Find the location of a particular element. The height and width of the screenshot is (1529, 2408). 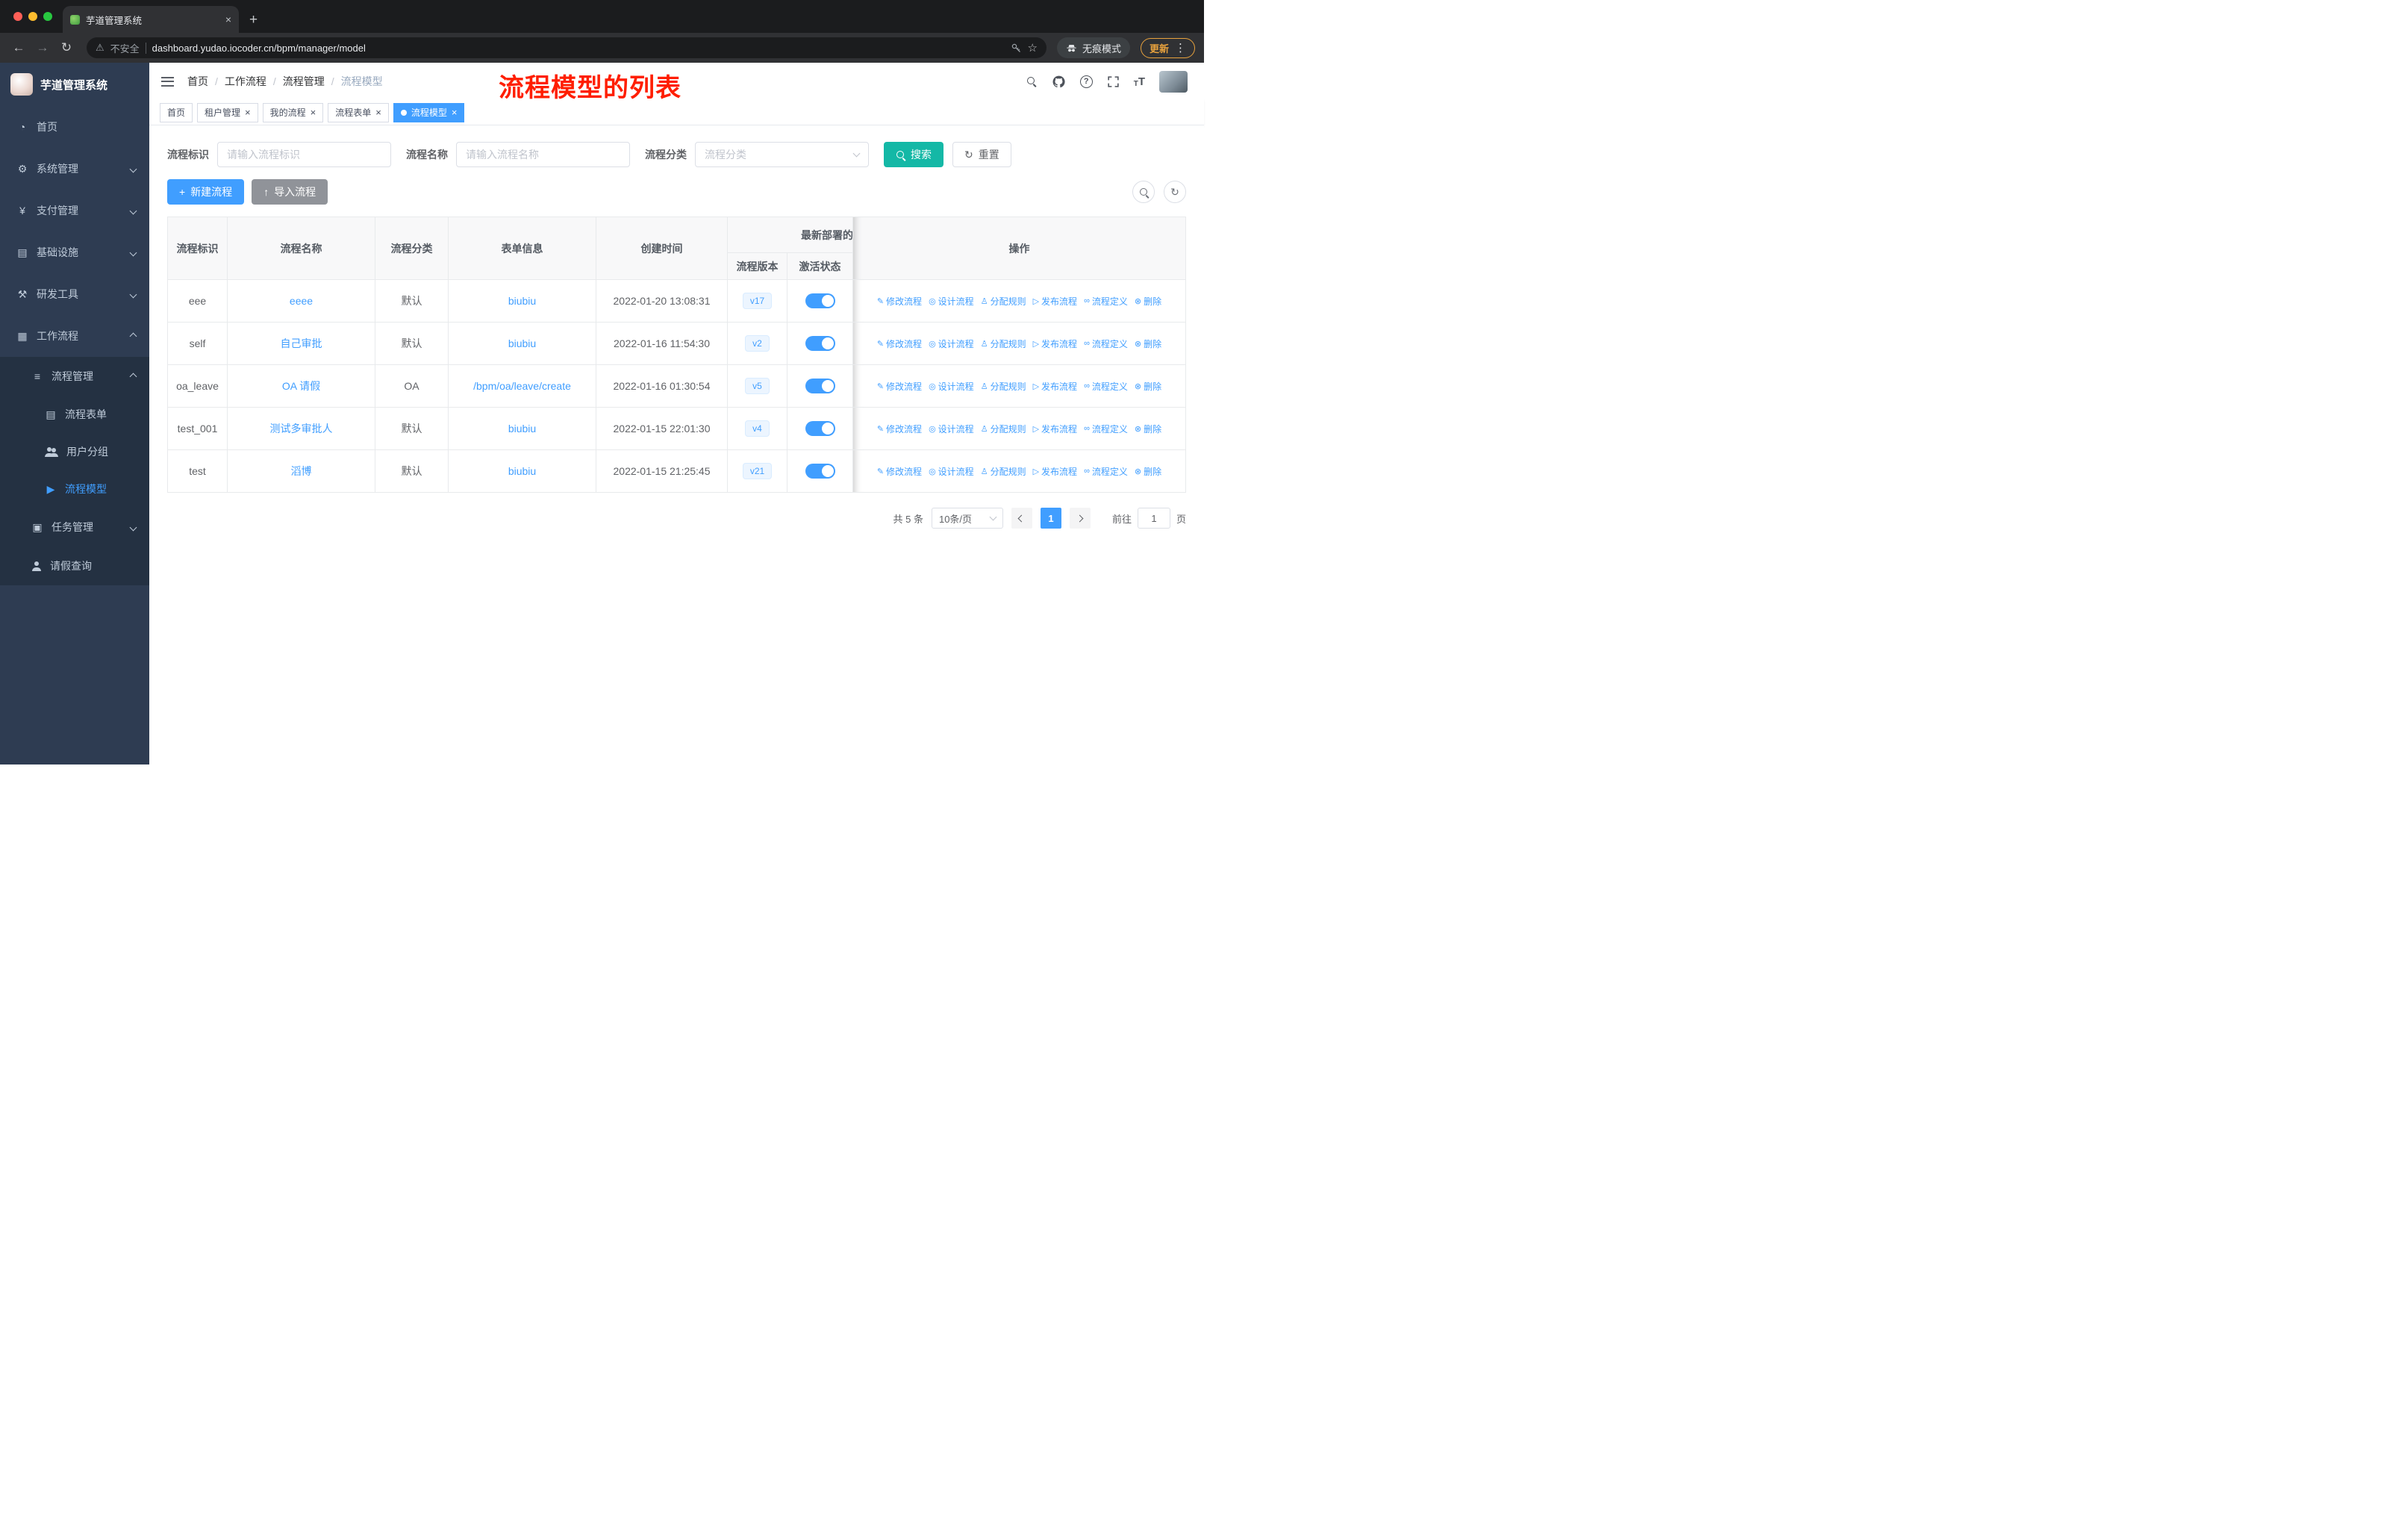

sidebar-item-user-group: 用户分组 is located at coordinates (74, 452).